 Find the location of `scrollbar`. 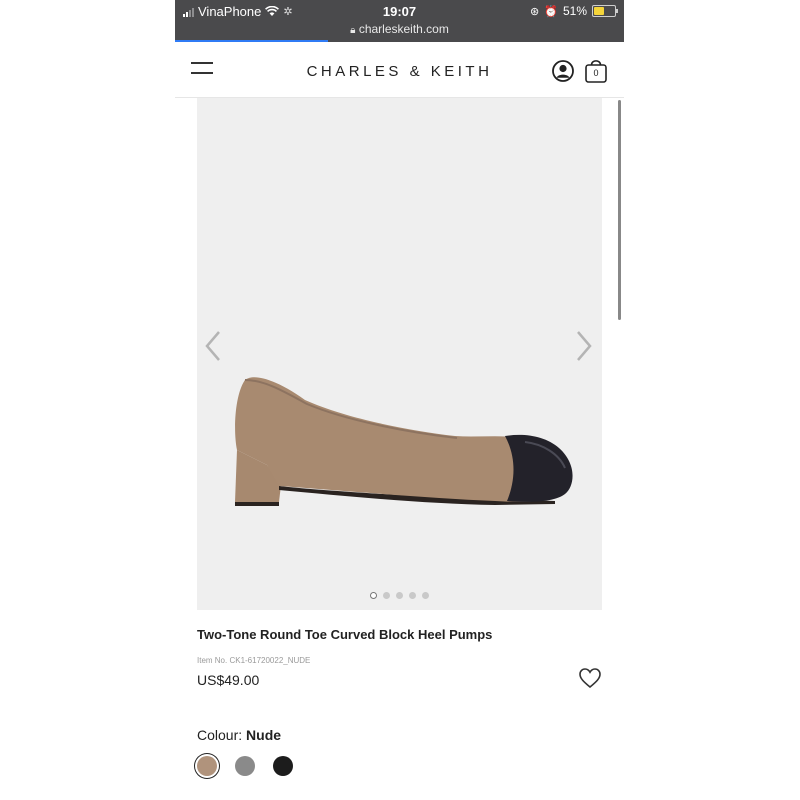

scrollbar is located at coordinates (619, 210).